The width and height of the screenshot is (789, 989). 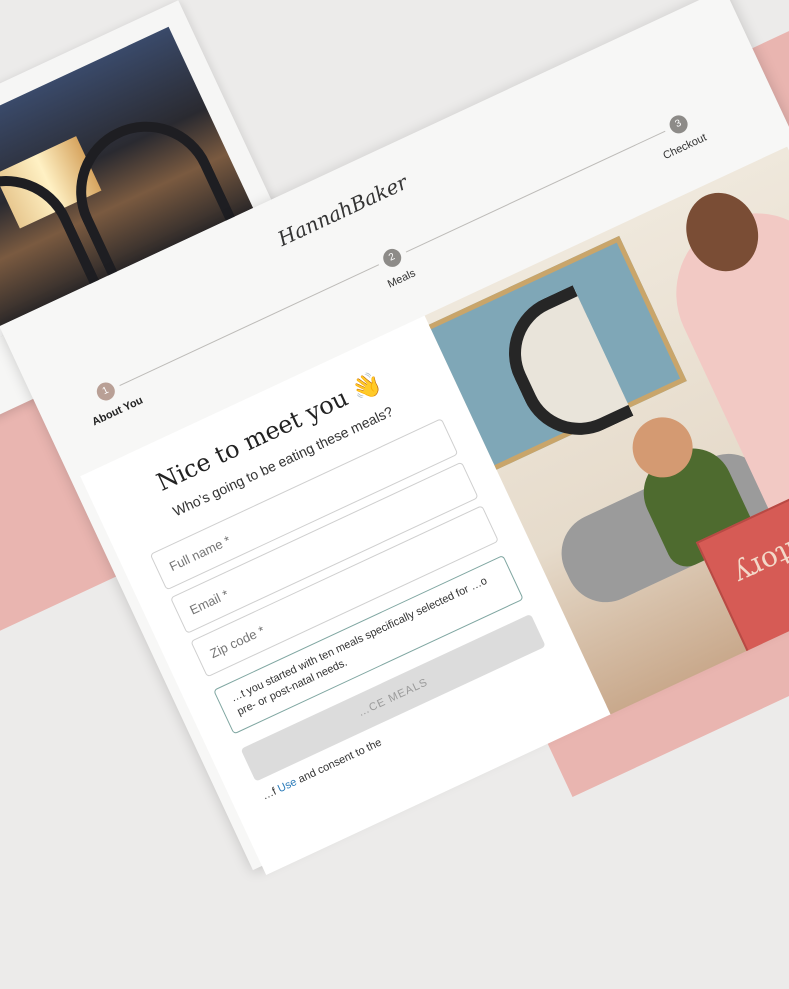 What do you see at coordinates (561, 370) in the screenshot?
I see `wall-art-shape` at bounding box center [561, 370].